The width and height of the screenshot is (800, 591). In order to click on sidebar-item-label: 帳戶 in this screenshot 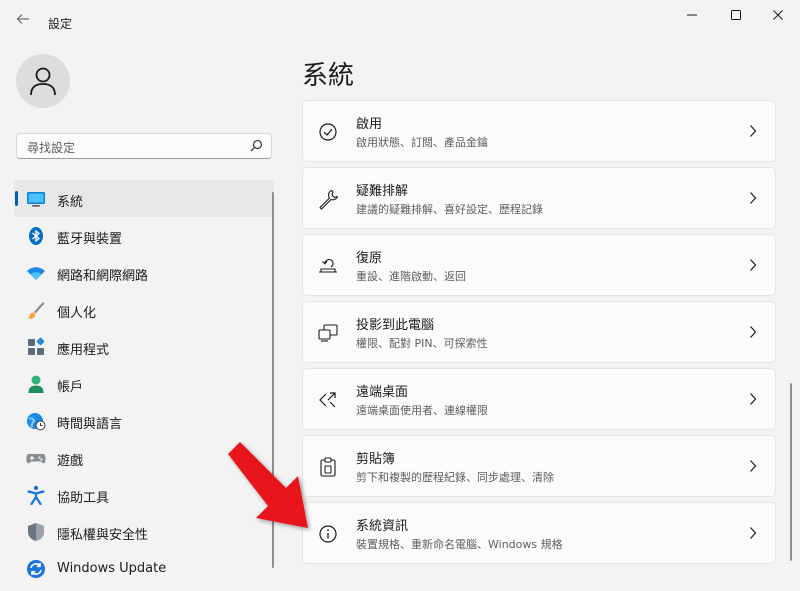, I will do `click(70, 387)`.